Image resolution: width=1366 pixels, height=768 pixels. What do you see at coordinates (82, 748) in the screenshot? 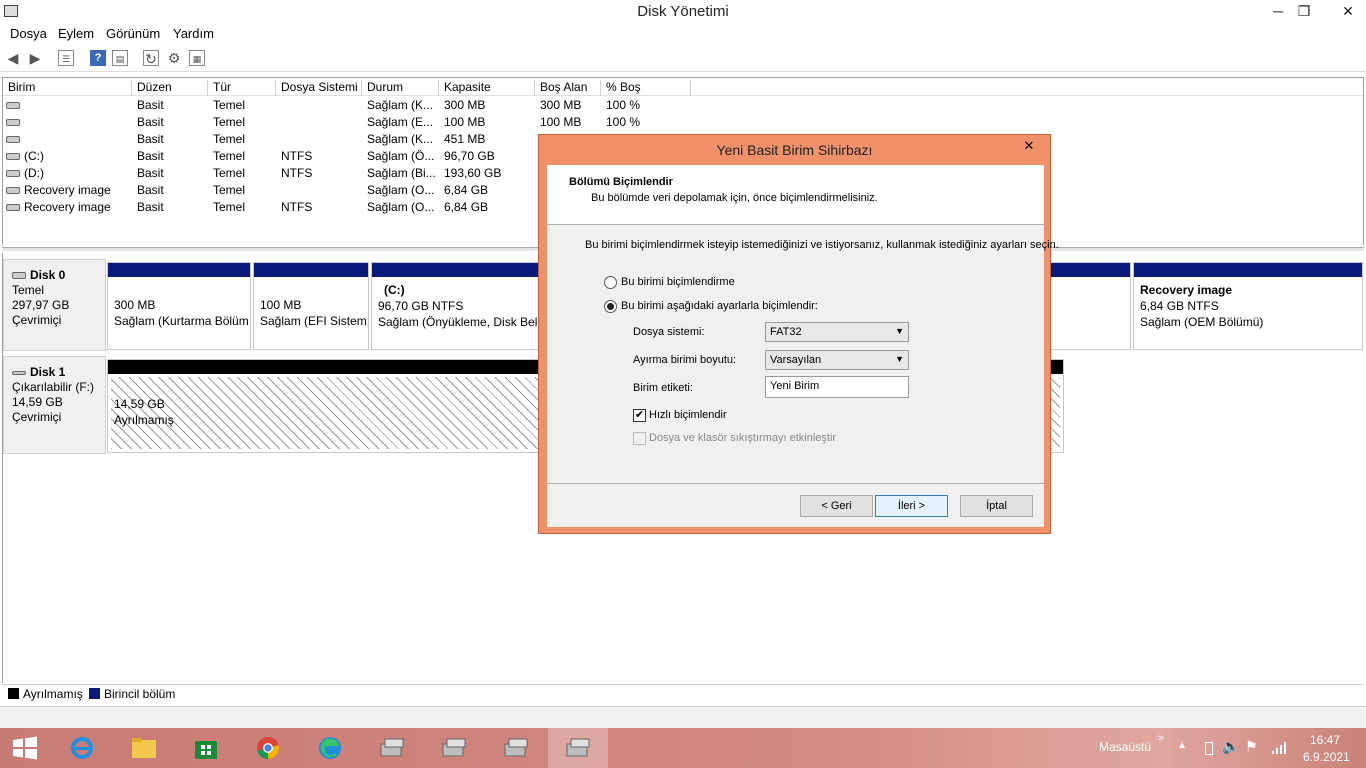
I see `taskbar-ie` at bounding box center [82, 748].